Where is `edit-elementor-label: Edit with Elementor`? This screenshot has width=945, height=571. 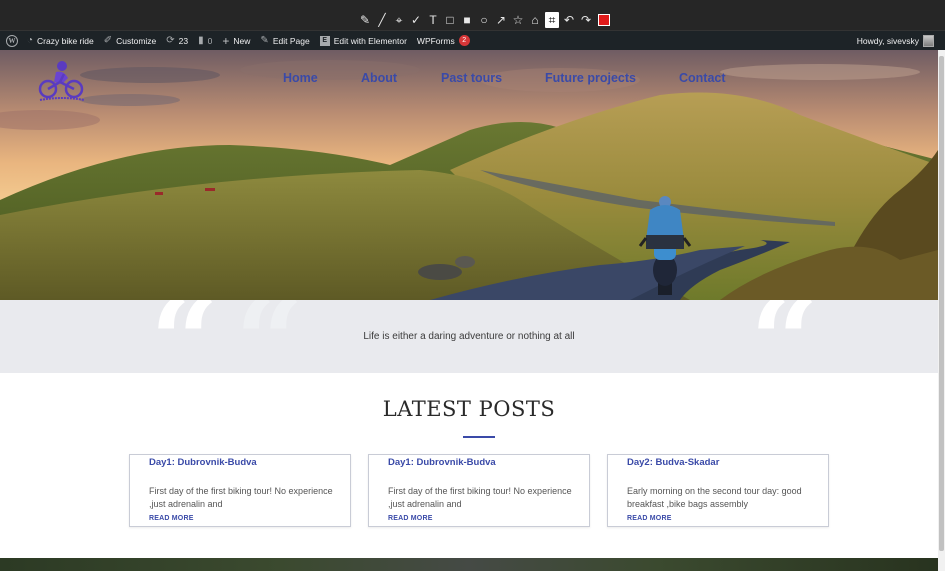
edit-elementor-label: Edit with Elementor is located at coordinates (370, 40).